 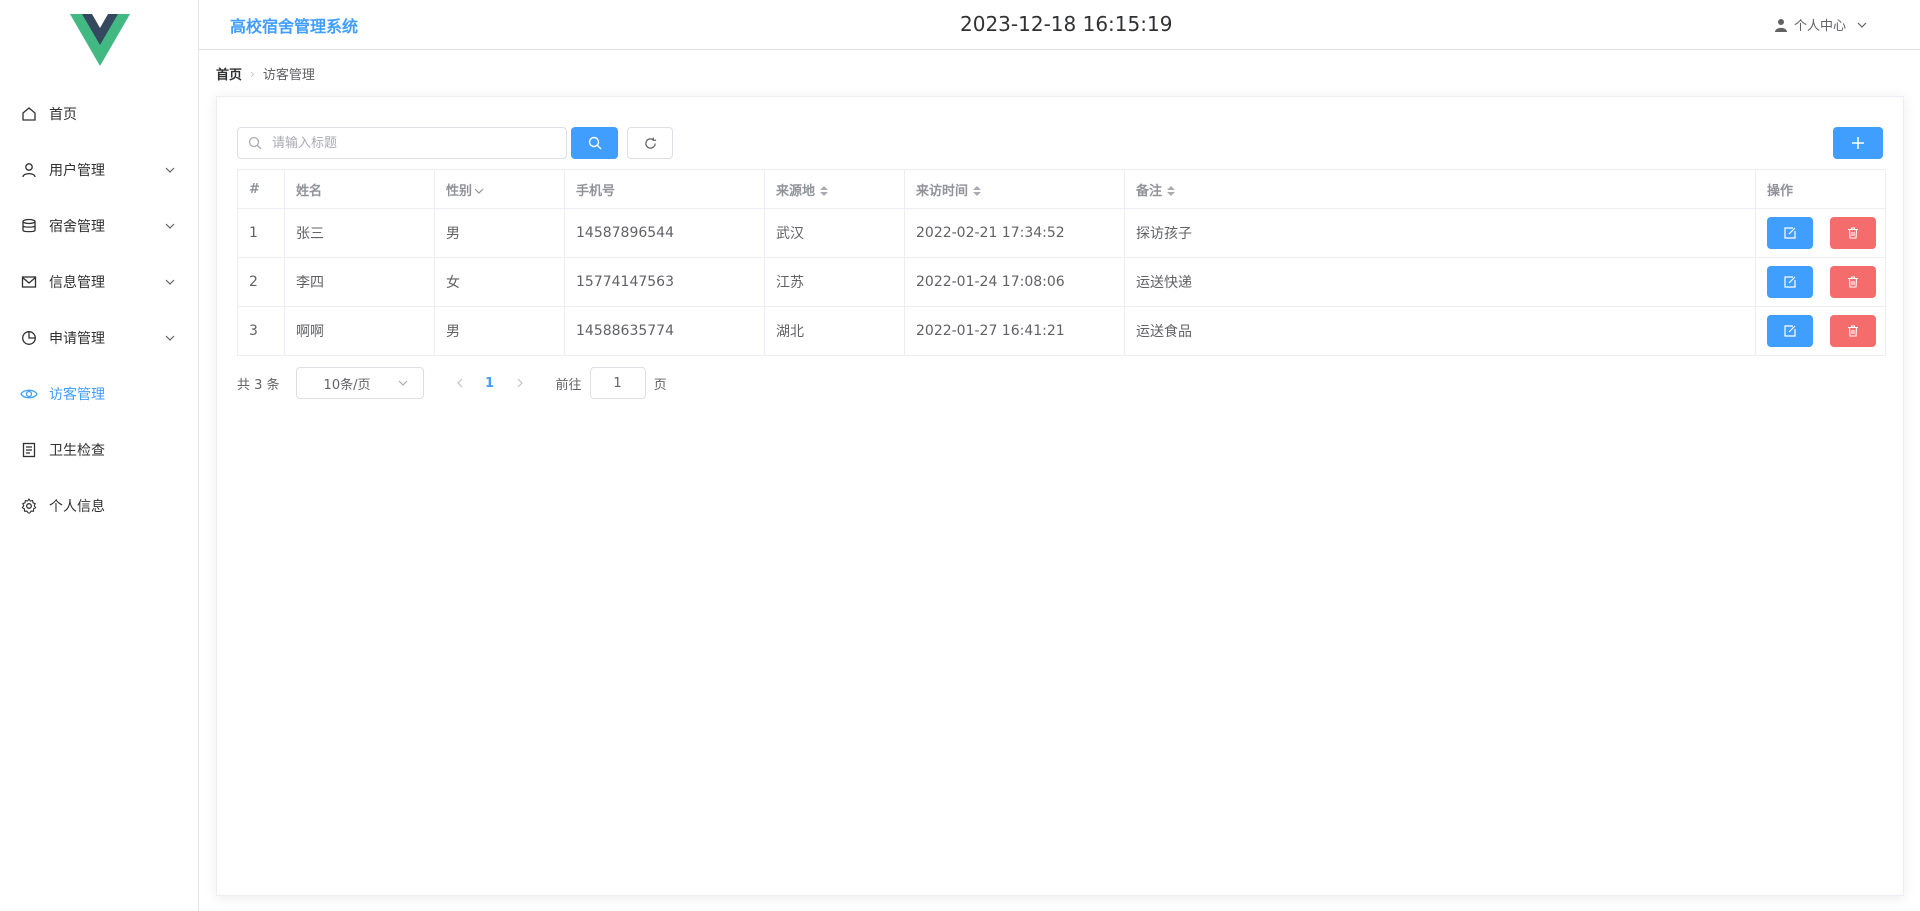 I want to click on vue-logo, so click(x=100, y=40).